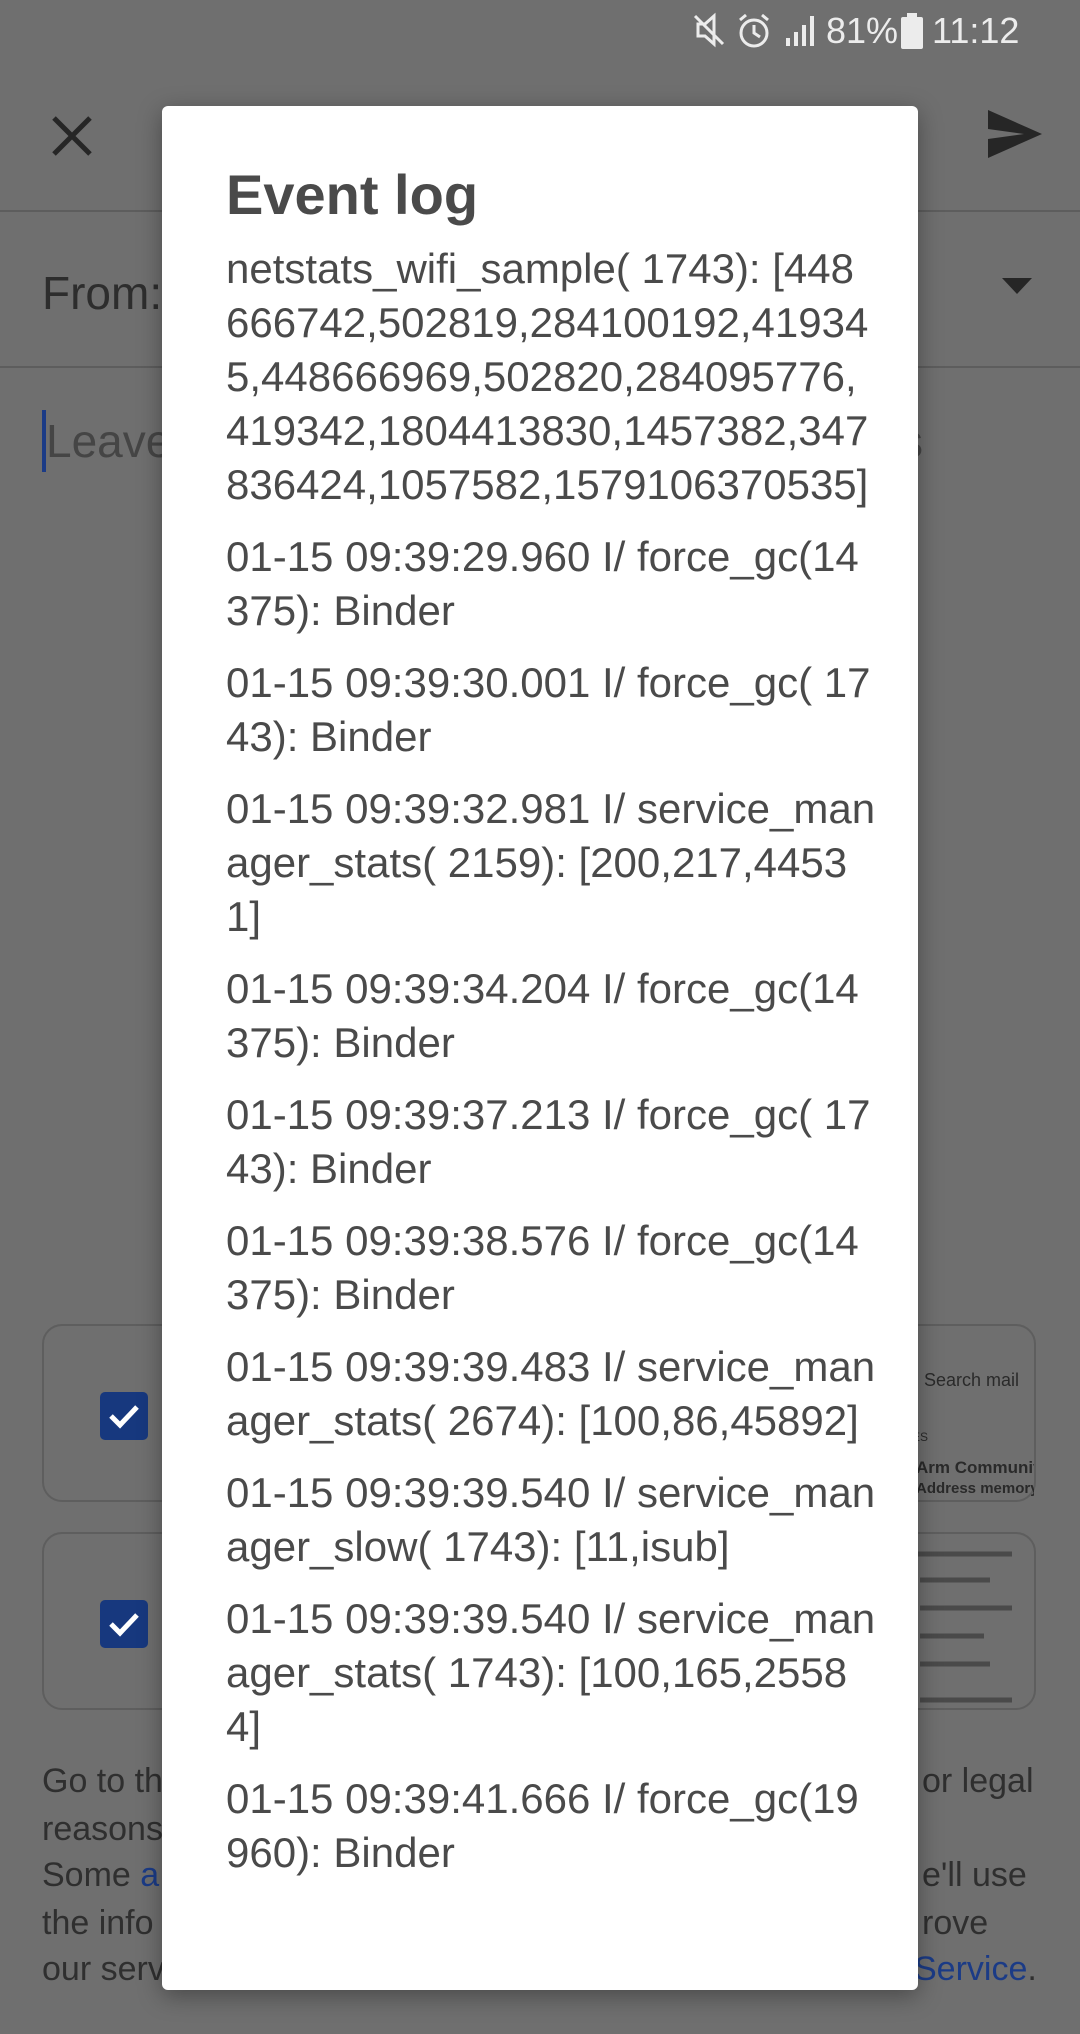  What do you see at coordinates (862, 30) in the screenshot?
I see `battery-percent: 81%` at bounding box center [862, 30].